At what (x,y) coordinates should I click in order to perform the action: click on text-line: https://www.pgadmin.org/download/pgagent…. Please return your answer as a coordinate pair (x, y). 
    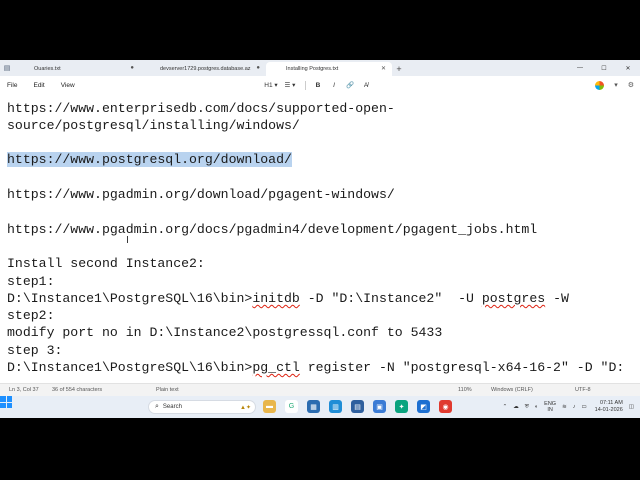
    Looking at the image, I should click on (201, 194).